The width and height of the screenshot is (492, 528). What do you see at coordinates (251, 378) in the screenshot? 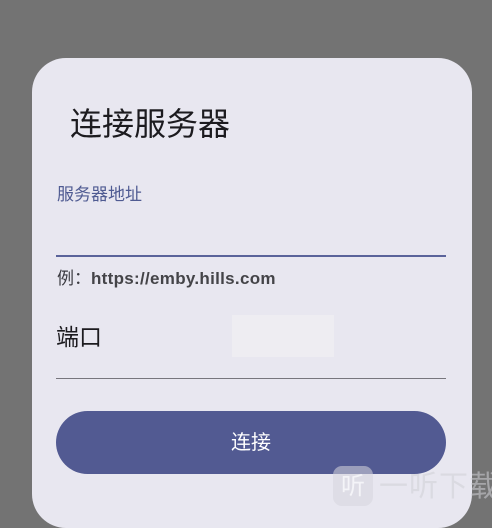
I see `port-underline` at bounding box center [251, 378].